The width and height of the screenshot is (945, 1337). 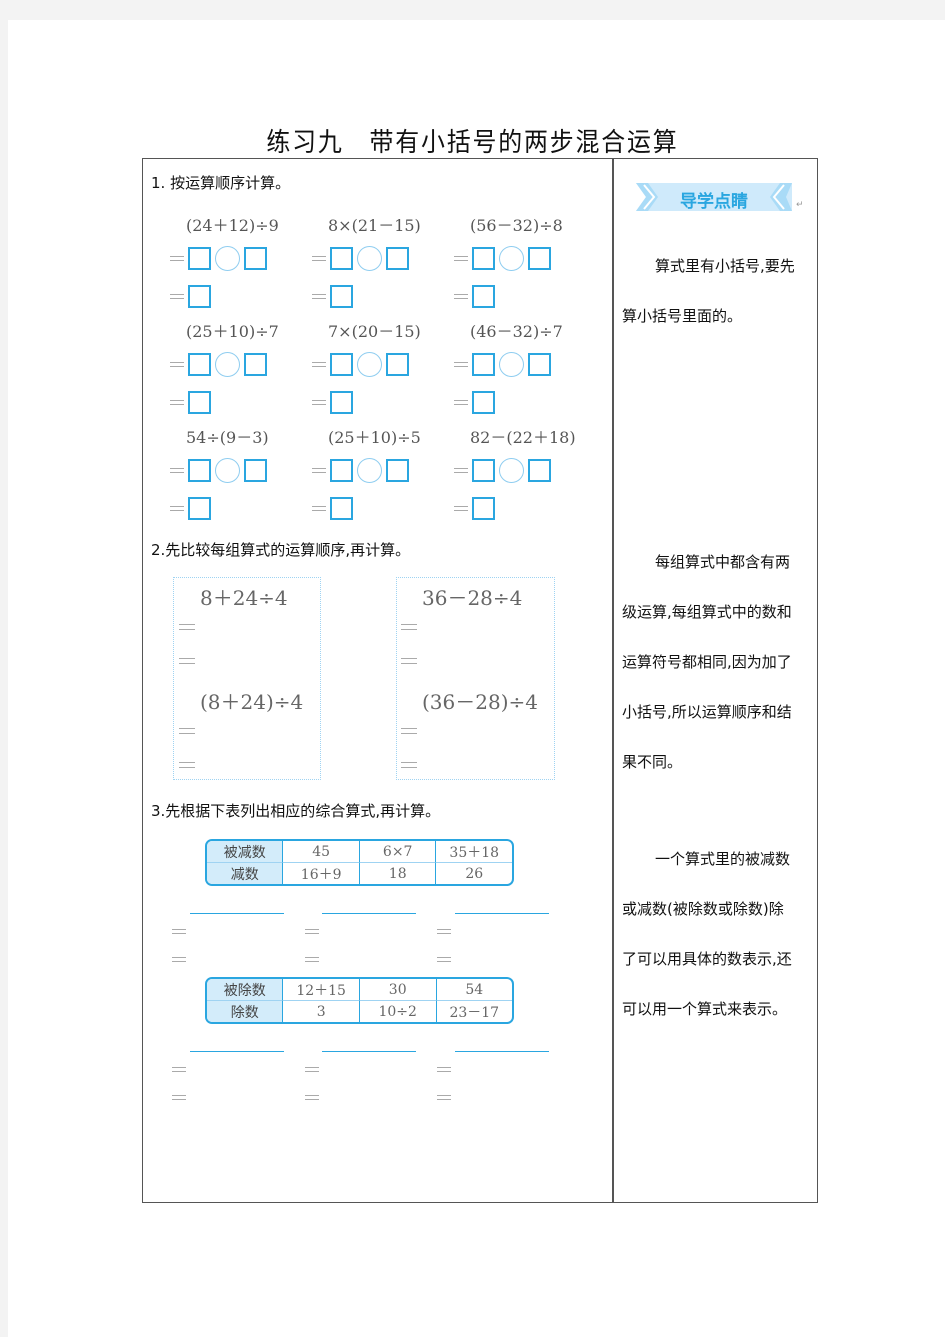 I want to click on problem-expression: (25＋10)÷5, so click(x=374, y=437).